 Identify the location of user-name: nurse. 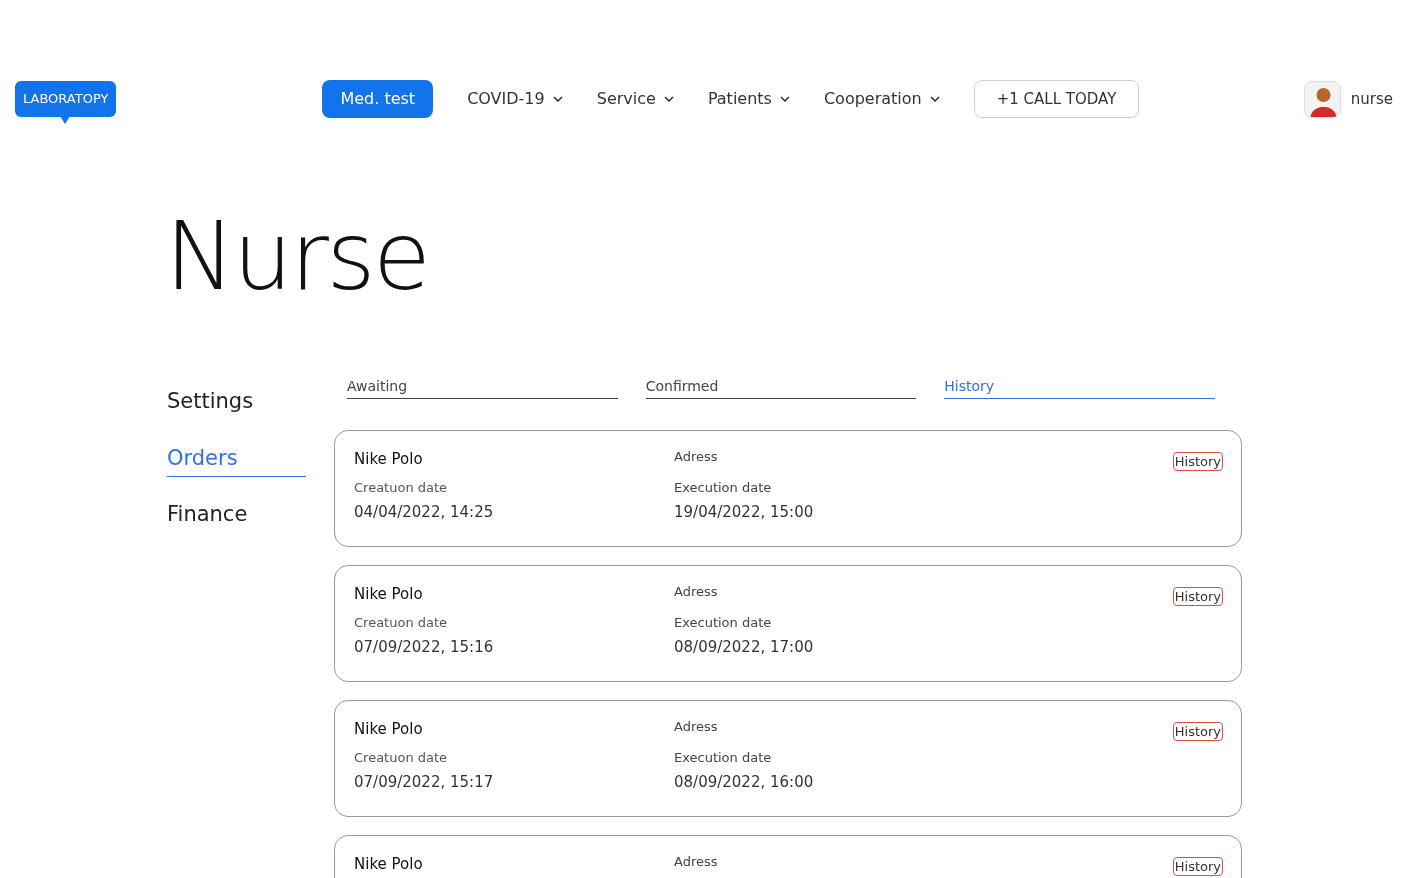
(1371, 99).